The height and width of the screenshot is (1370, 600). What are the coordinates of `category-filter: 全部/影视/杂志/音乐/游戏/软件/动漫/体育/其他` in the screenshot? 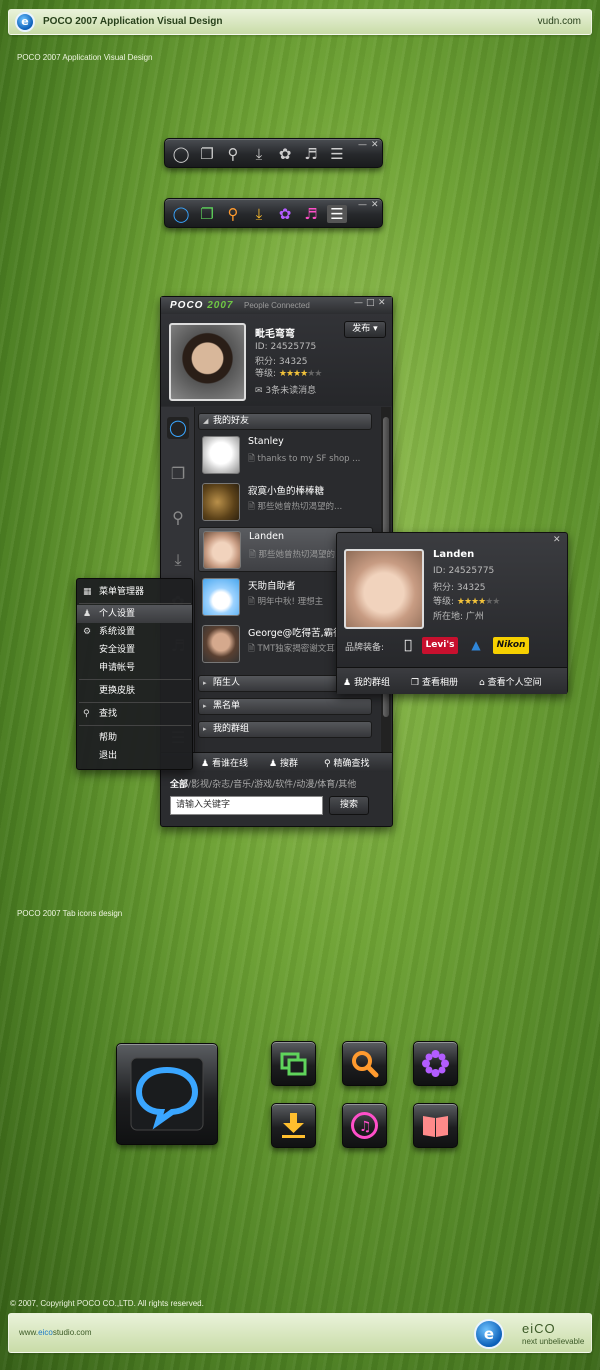 It's located at (263, 783).